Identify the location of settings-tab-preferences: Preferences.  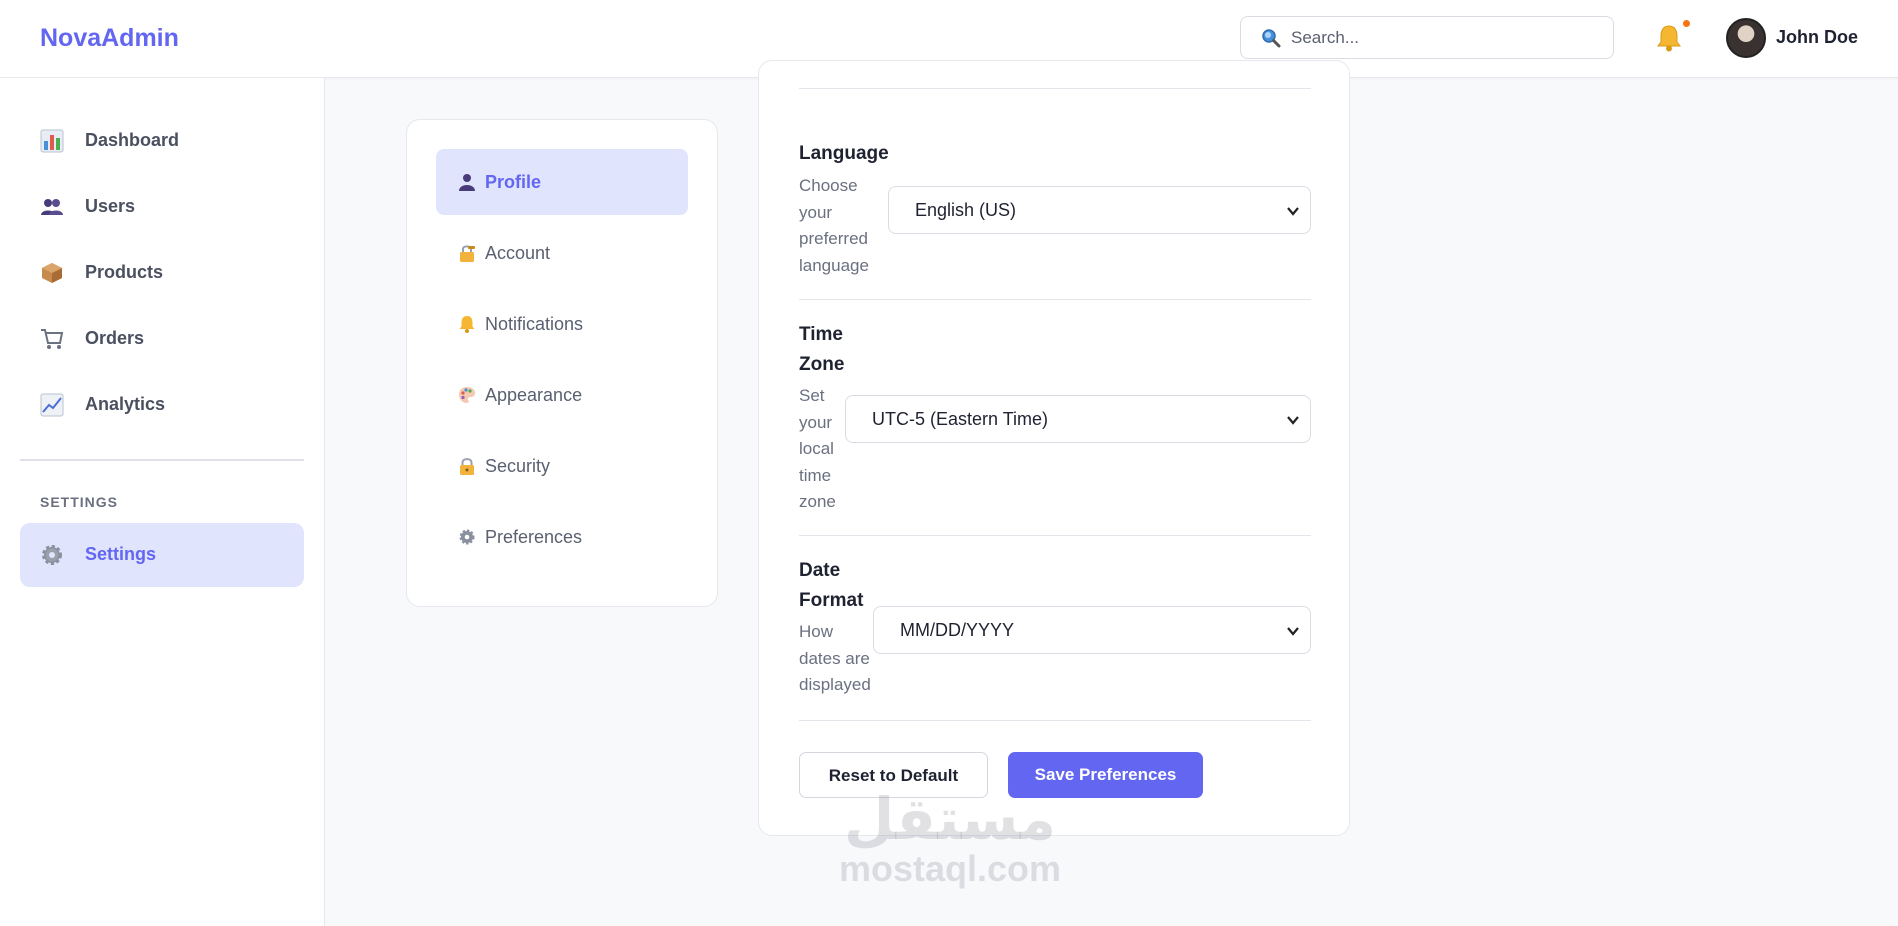
(562, 537).